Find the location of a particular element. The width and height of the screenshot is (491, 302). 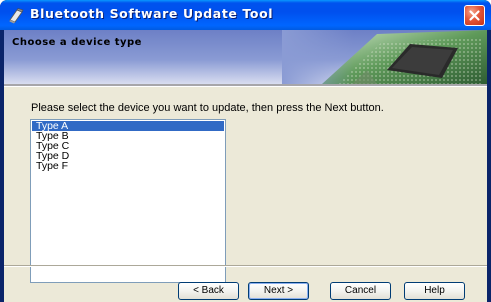

window-title: Bluetooth Software Update Tool is located at coordinates (152, 13).